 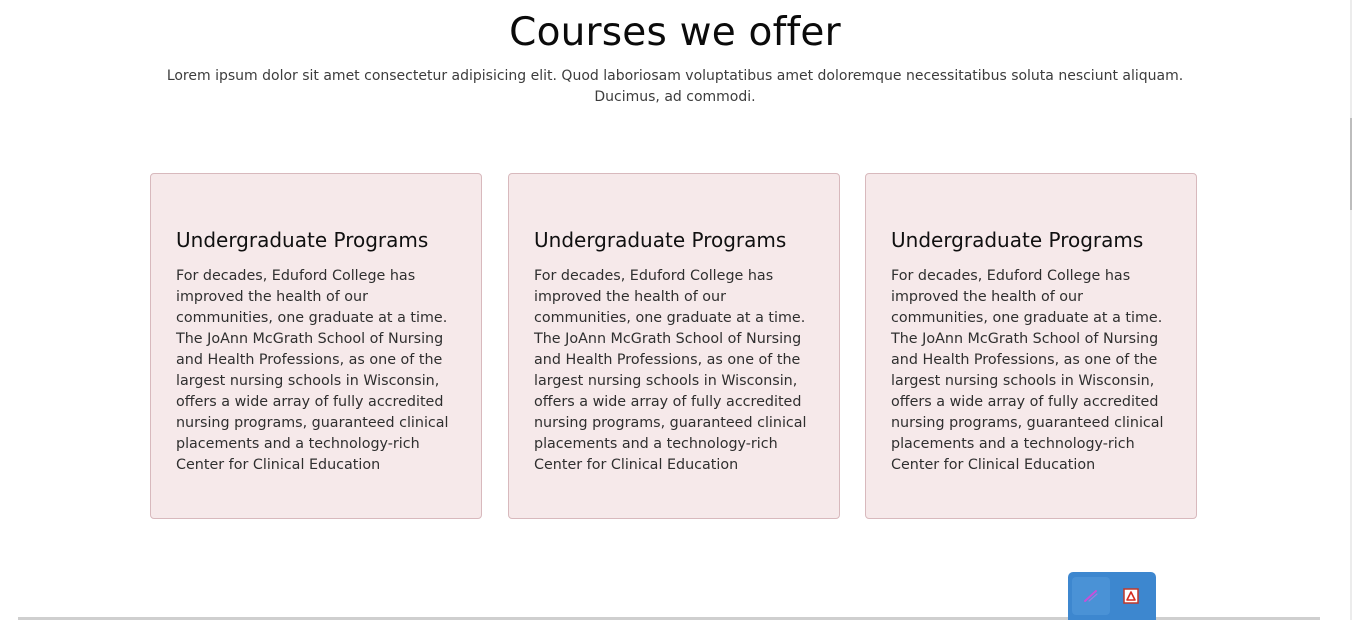 I want to click on pdf-icon, so click(x=1131, y=596).